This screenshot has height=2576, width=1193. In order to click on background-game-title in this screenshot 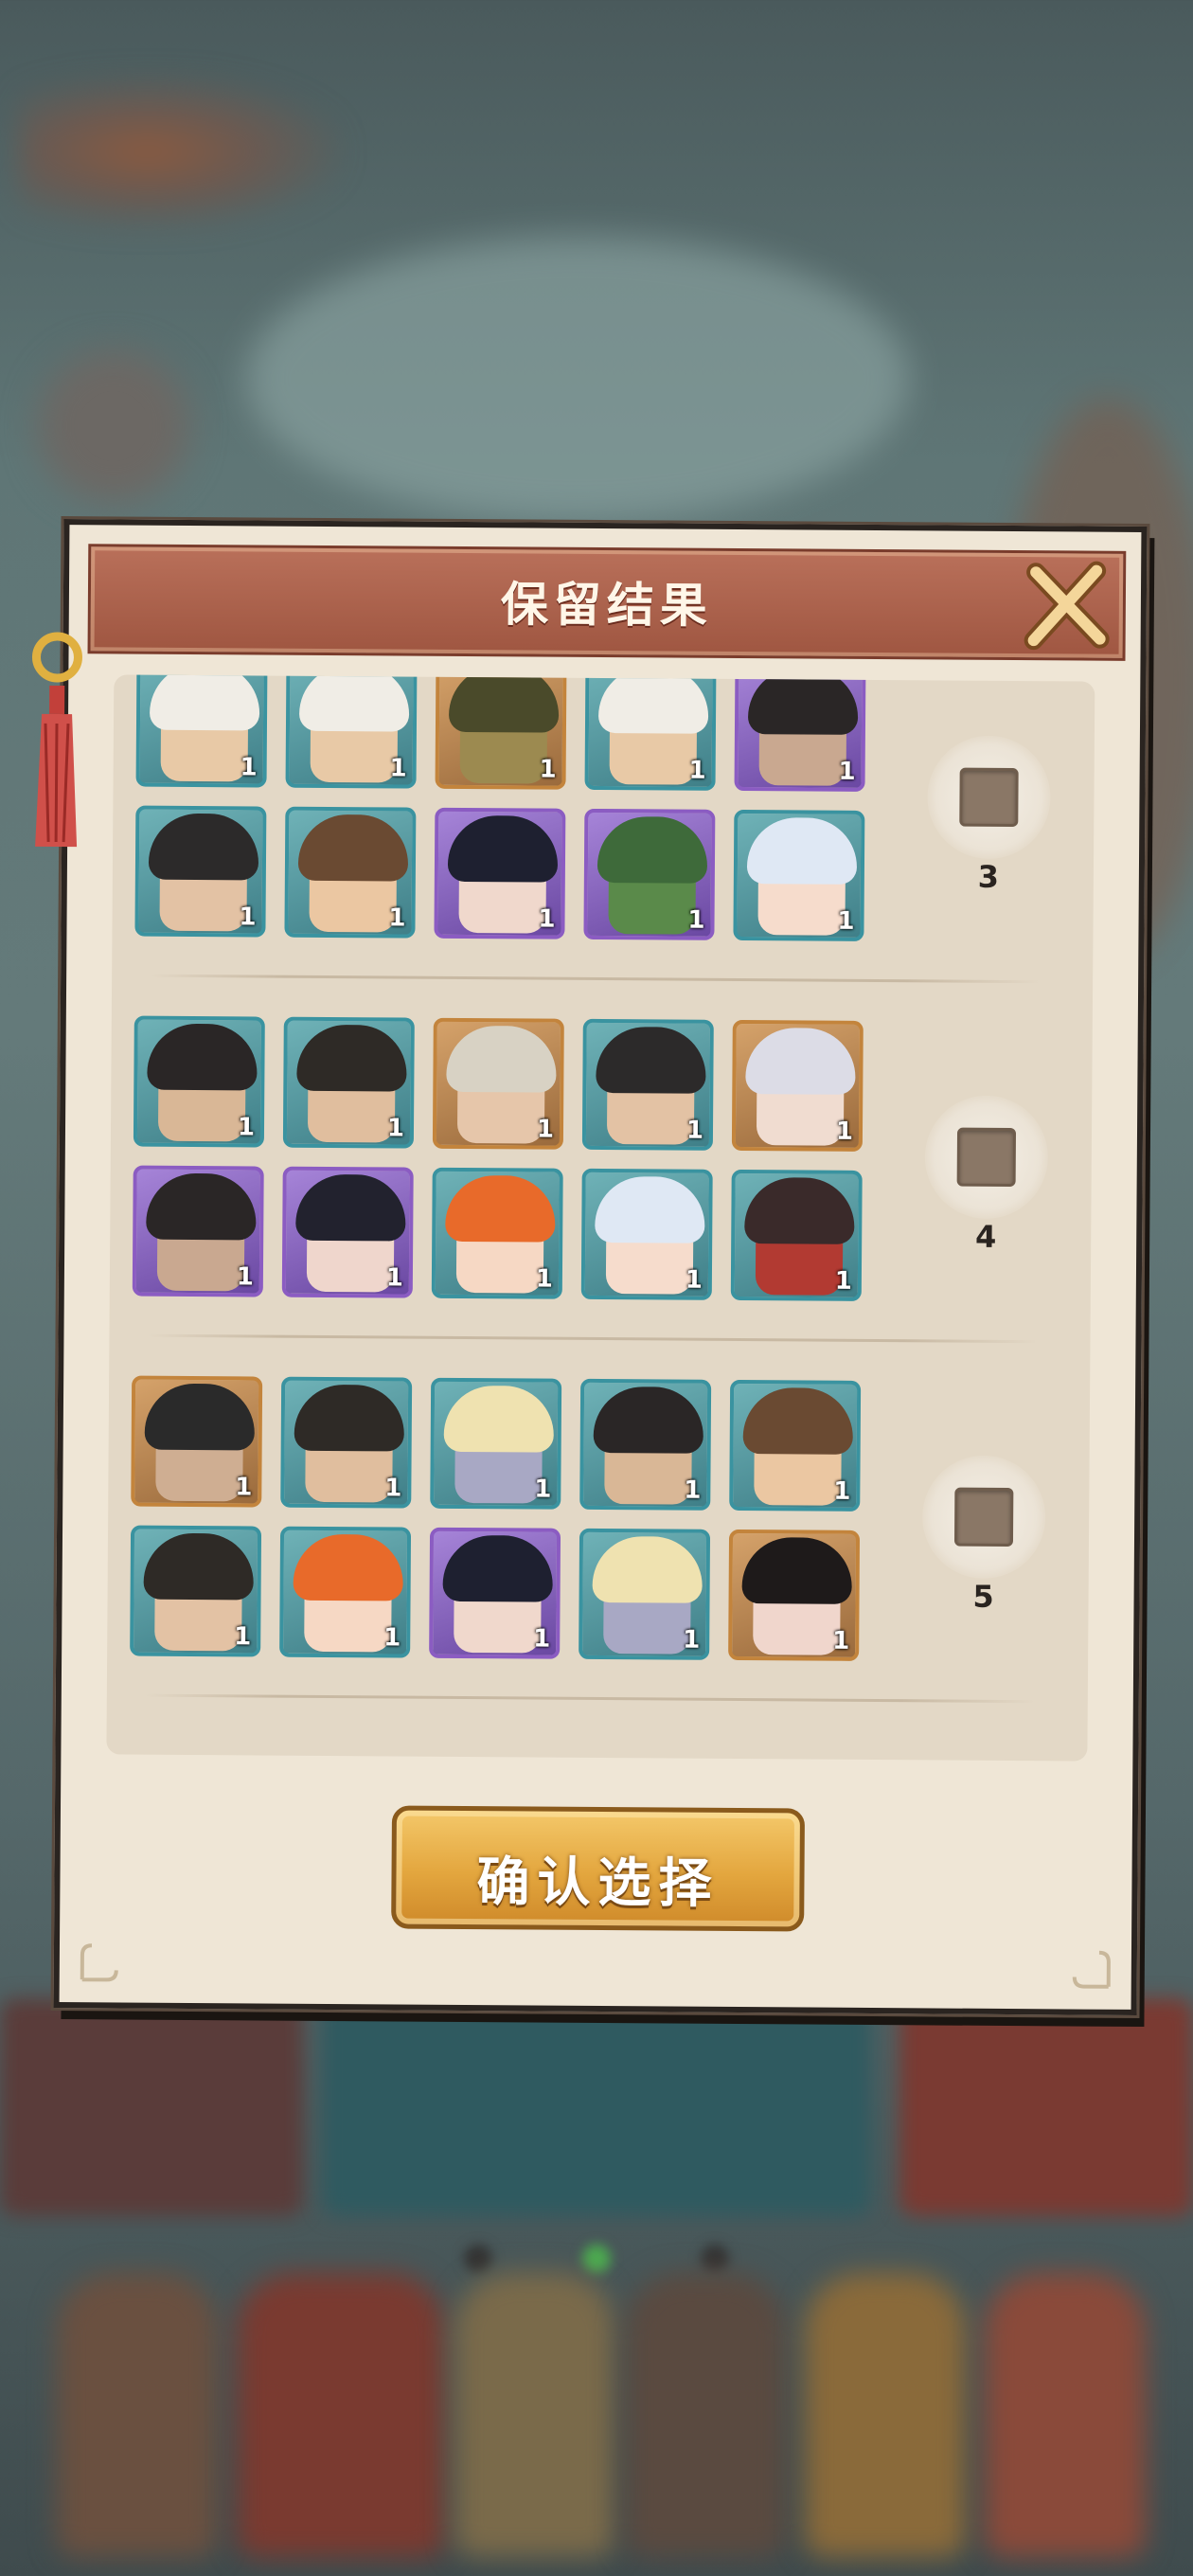, I will do `click(180, 151)`.